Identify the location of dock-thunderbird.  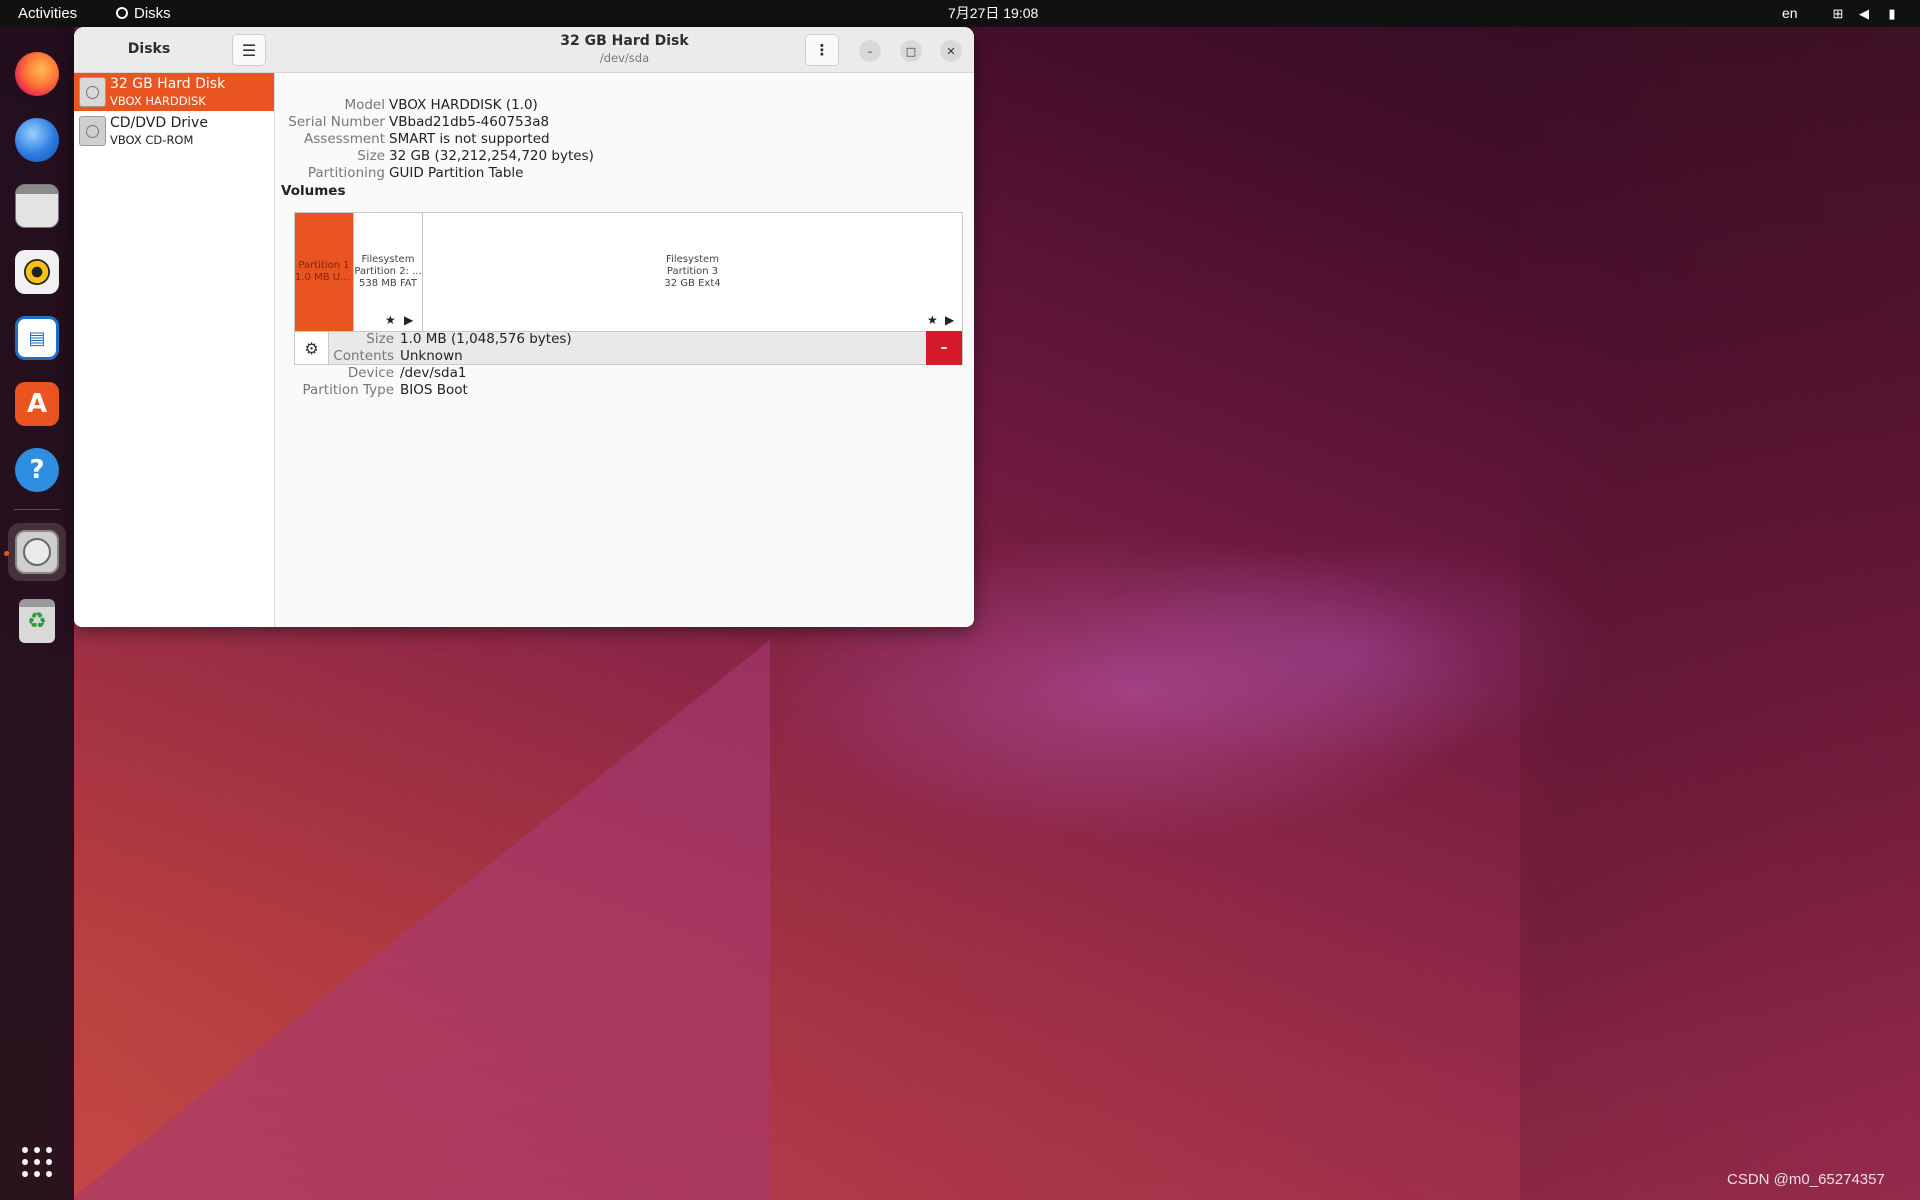
(37, 140).